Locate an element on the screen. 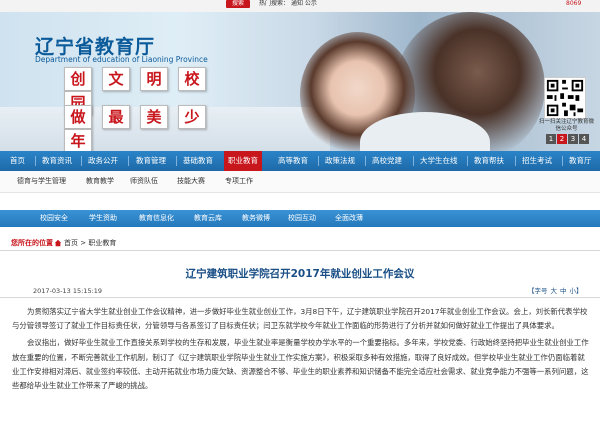  breadcrumb-current: 职业教育 is located at coordinates (102, 243).